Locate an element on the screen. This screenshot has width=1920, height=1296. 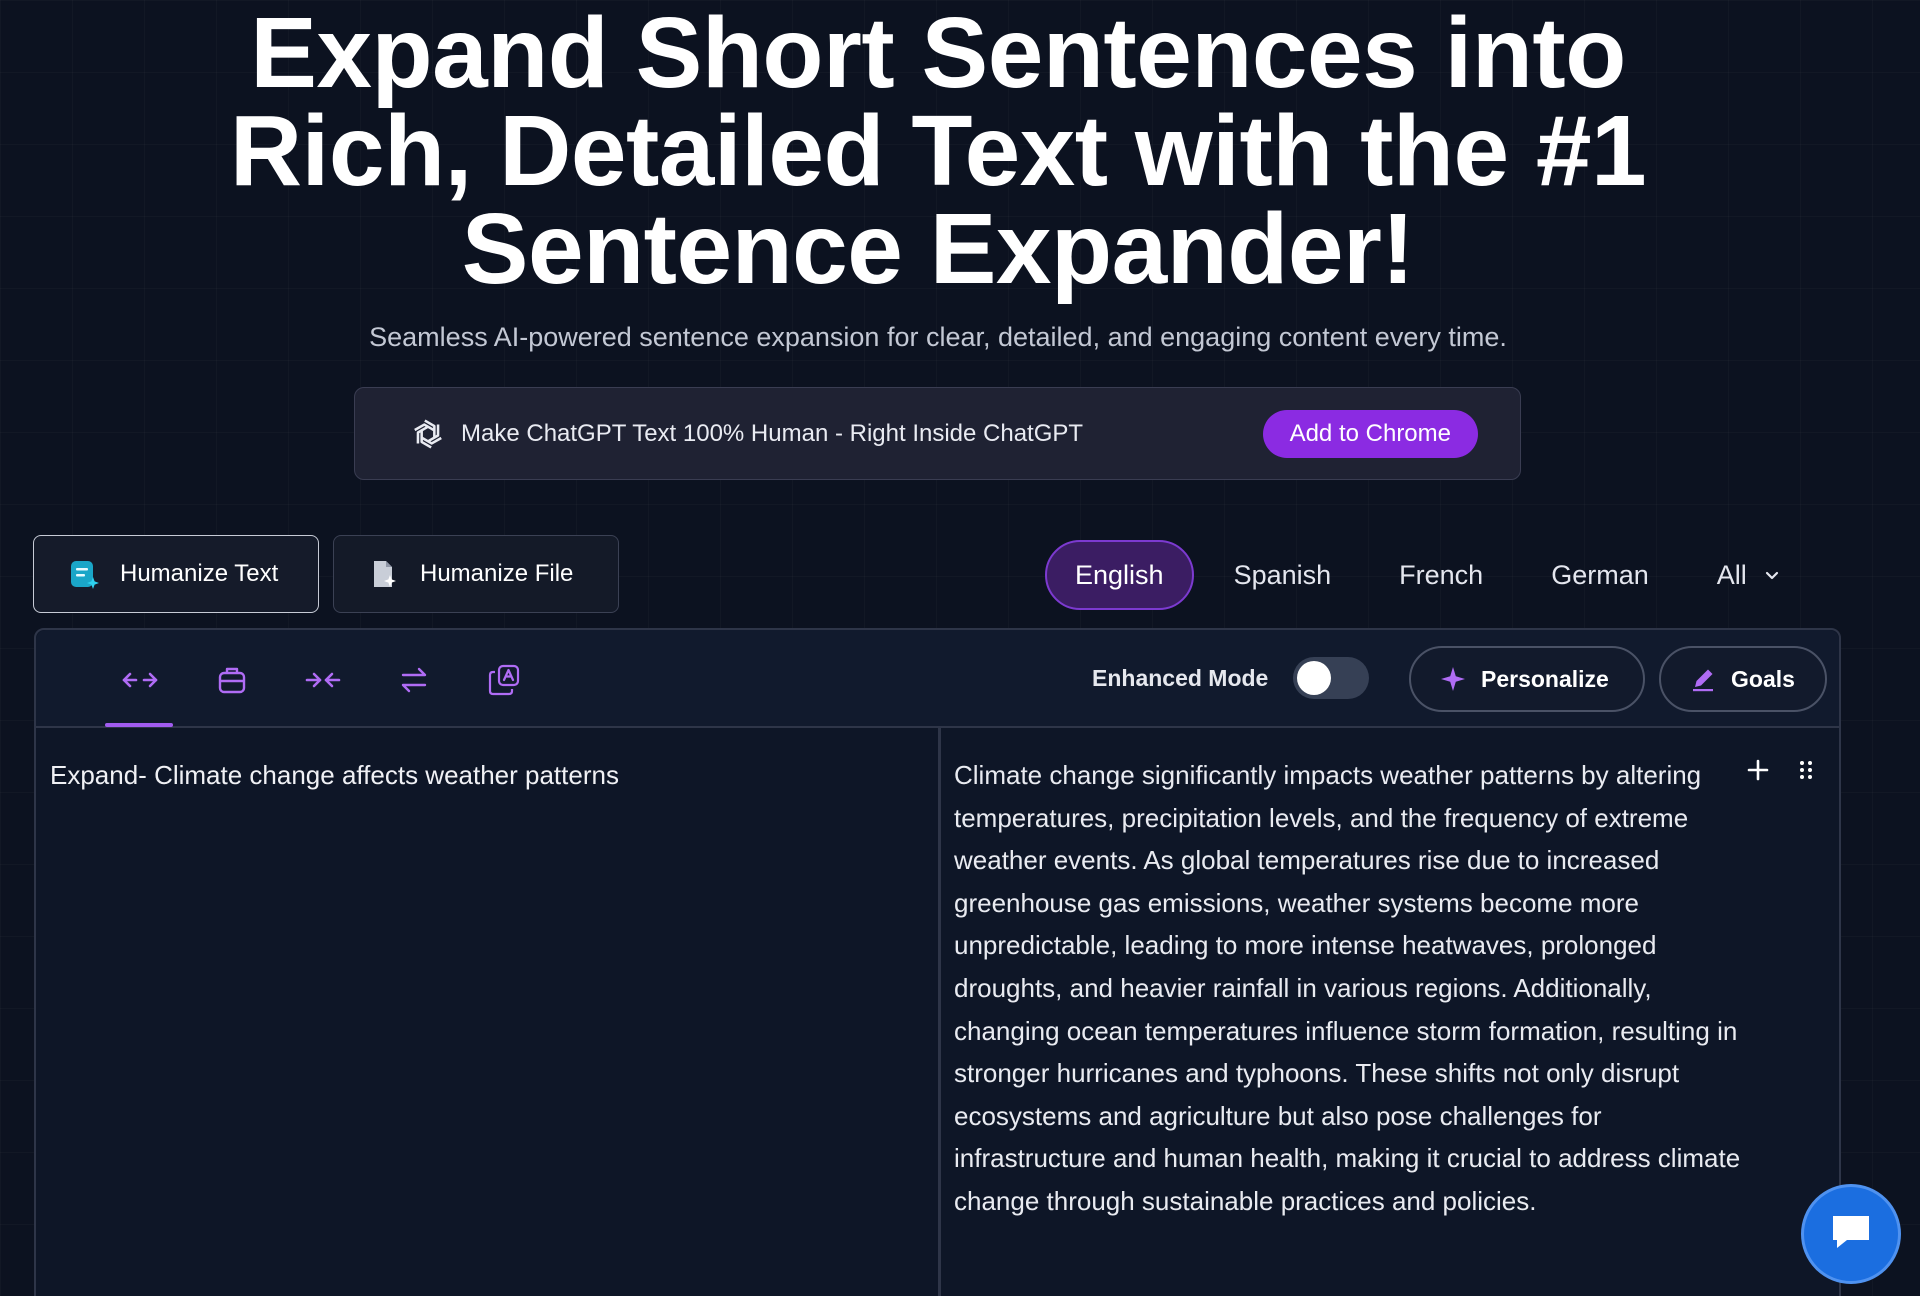
goals-label: Goals is located at coordinates (1763, 678).